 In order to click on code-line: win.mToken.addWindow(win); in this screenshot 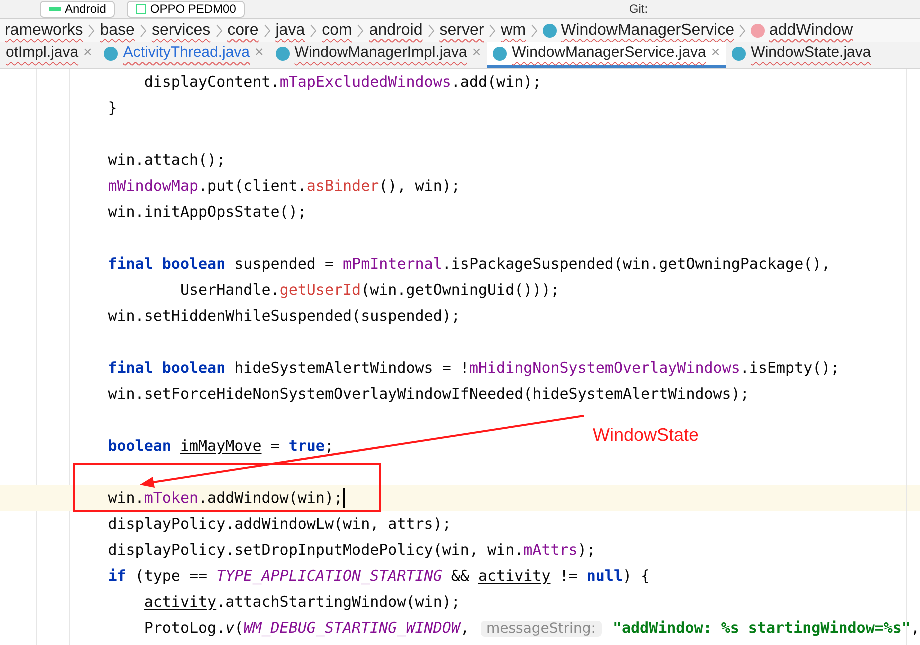, I will do `click(226, 498)`.